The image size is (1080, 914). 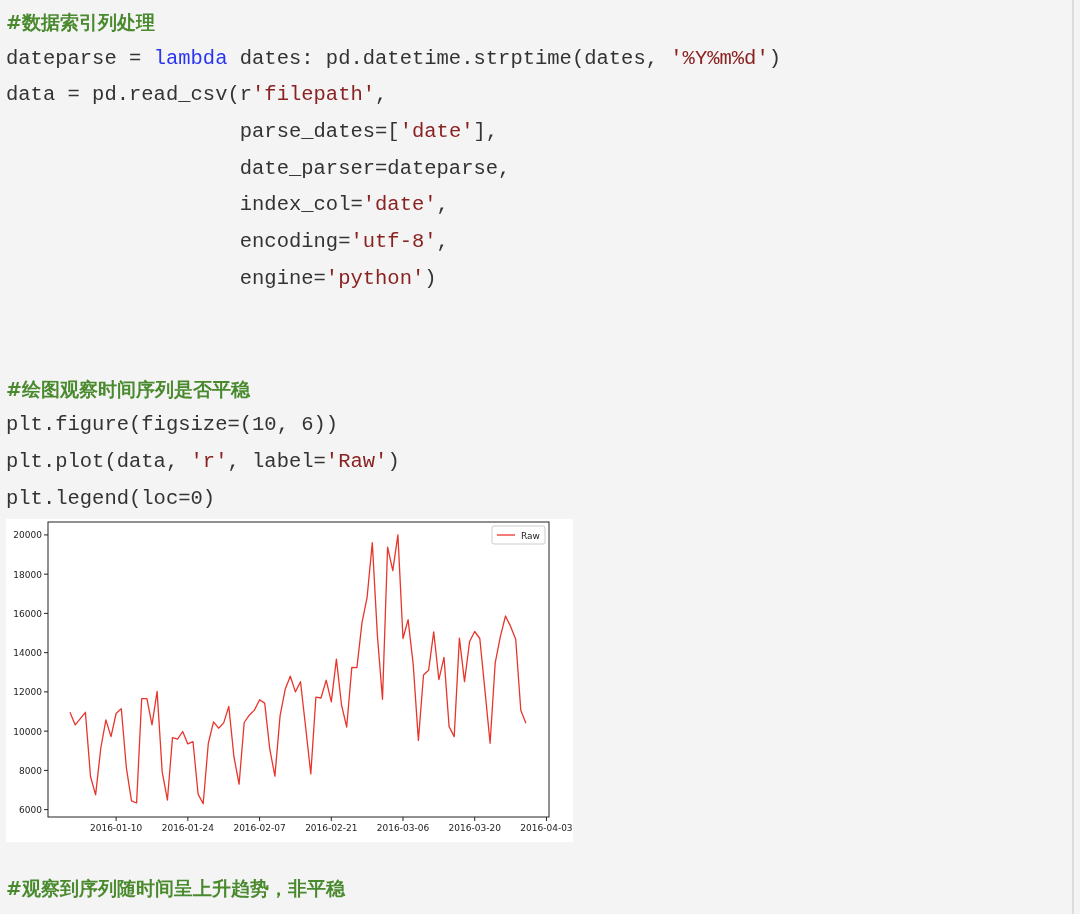 What do you see at coordinates (337, 278) in the screenshot?
I see `code-line: engine='python')` at bounding box center [337, 278].